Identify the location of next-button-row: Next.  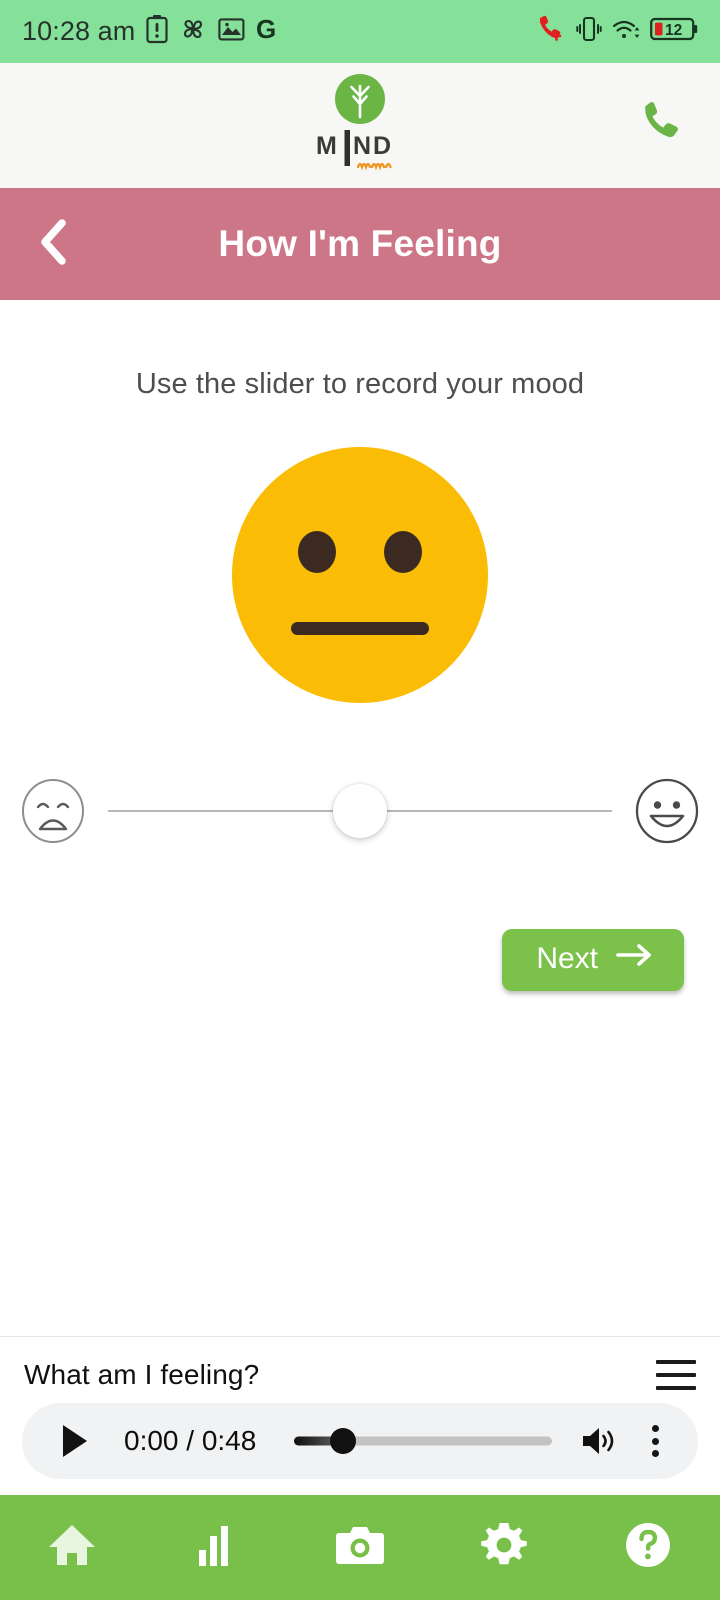
(360, 960).